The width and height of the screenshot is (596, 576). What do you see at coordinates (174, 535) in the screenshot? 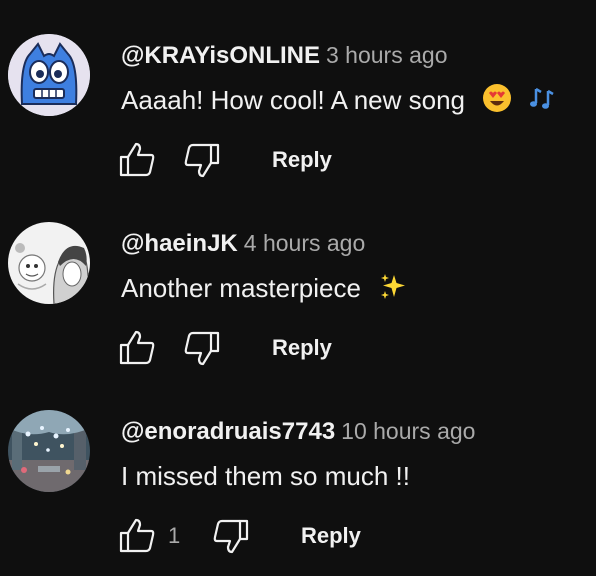
I see `like-count: 1` at bounding box center [174, 535].